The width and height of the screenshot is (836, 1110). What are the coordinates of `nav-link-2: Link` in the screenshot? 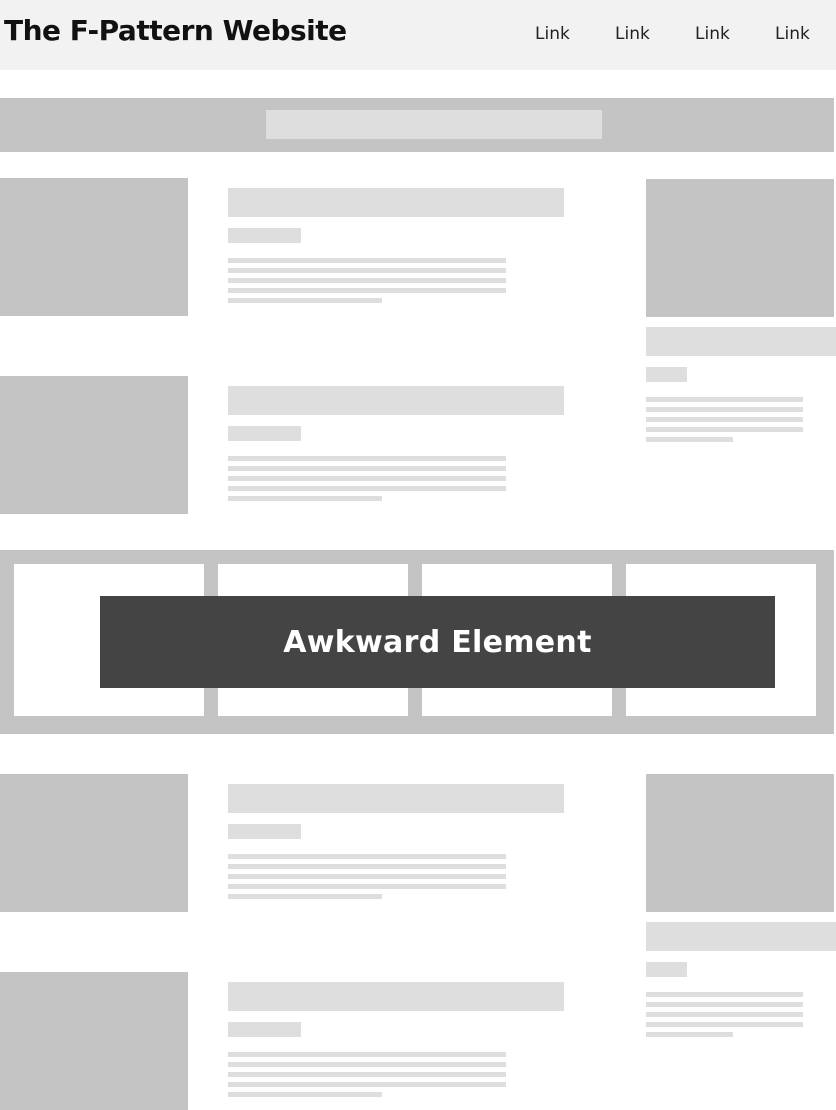 It's located at (632, 34).